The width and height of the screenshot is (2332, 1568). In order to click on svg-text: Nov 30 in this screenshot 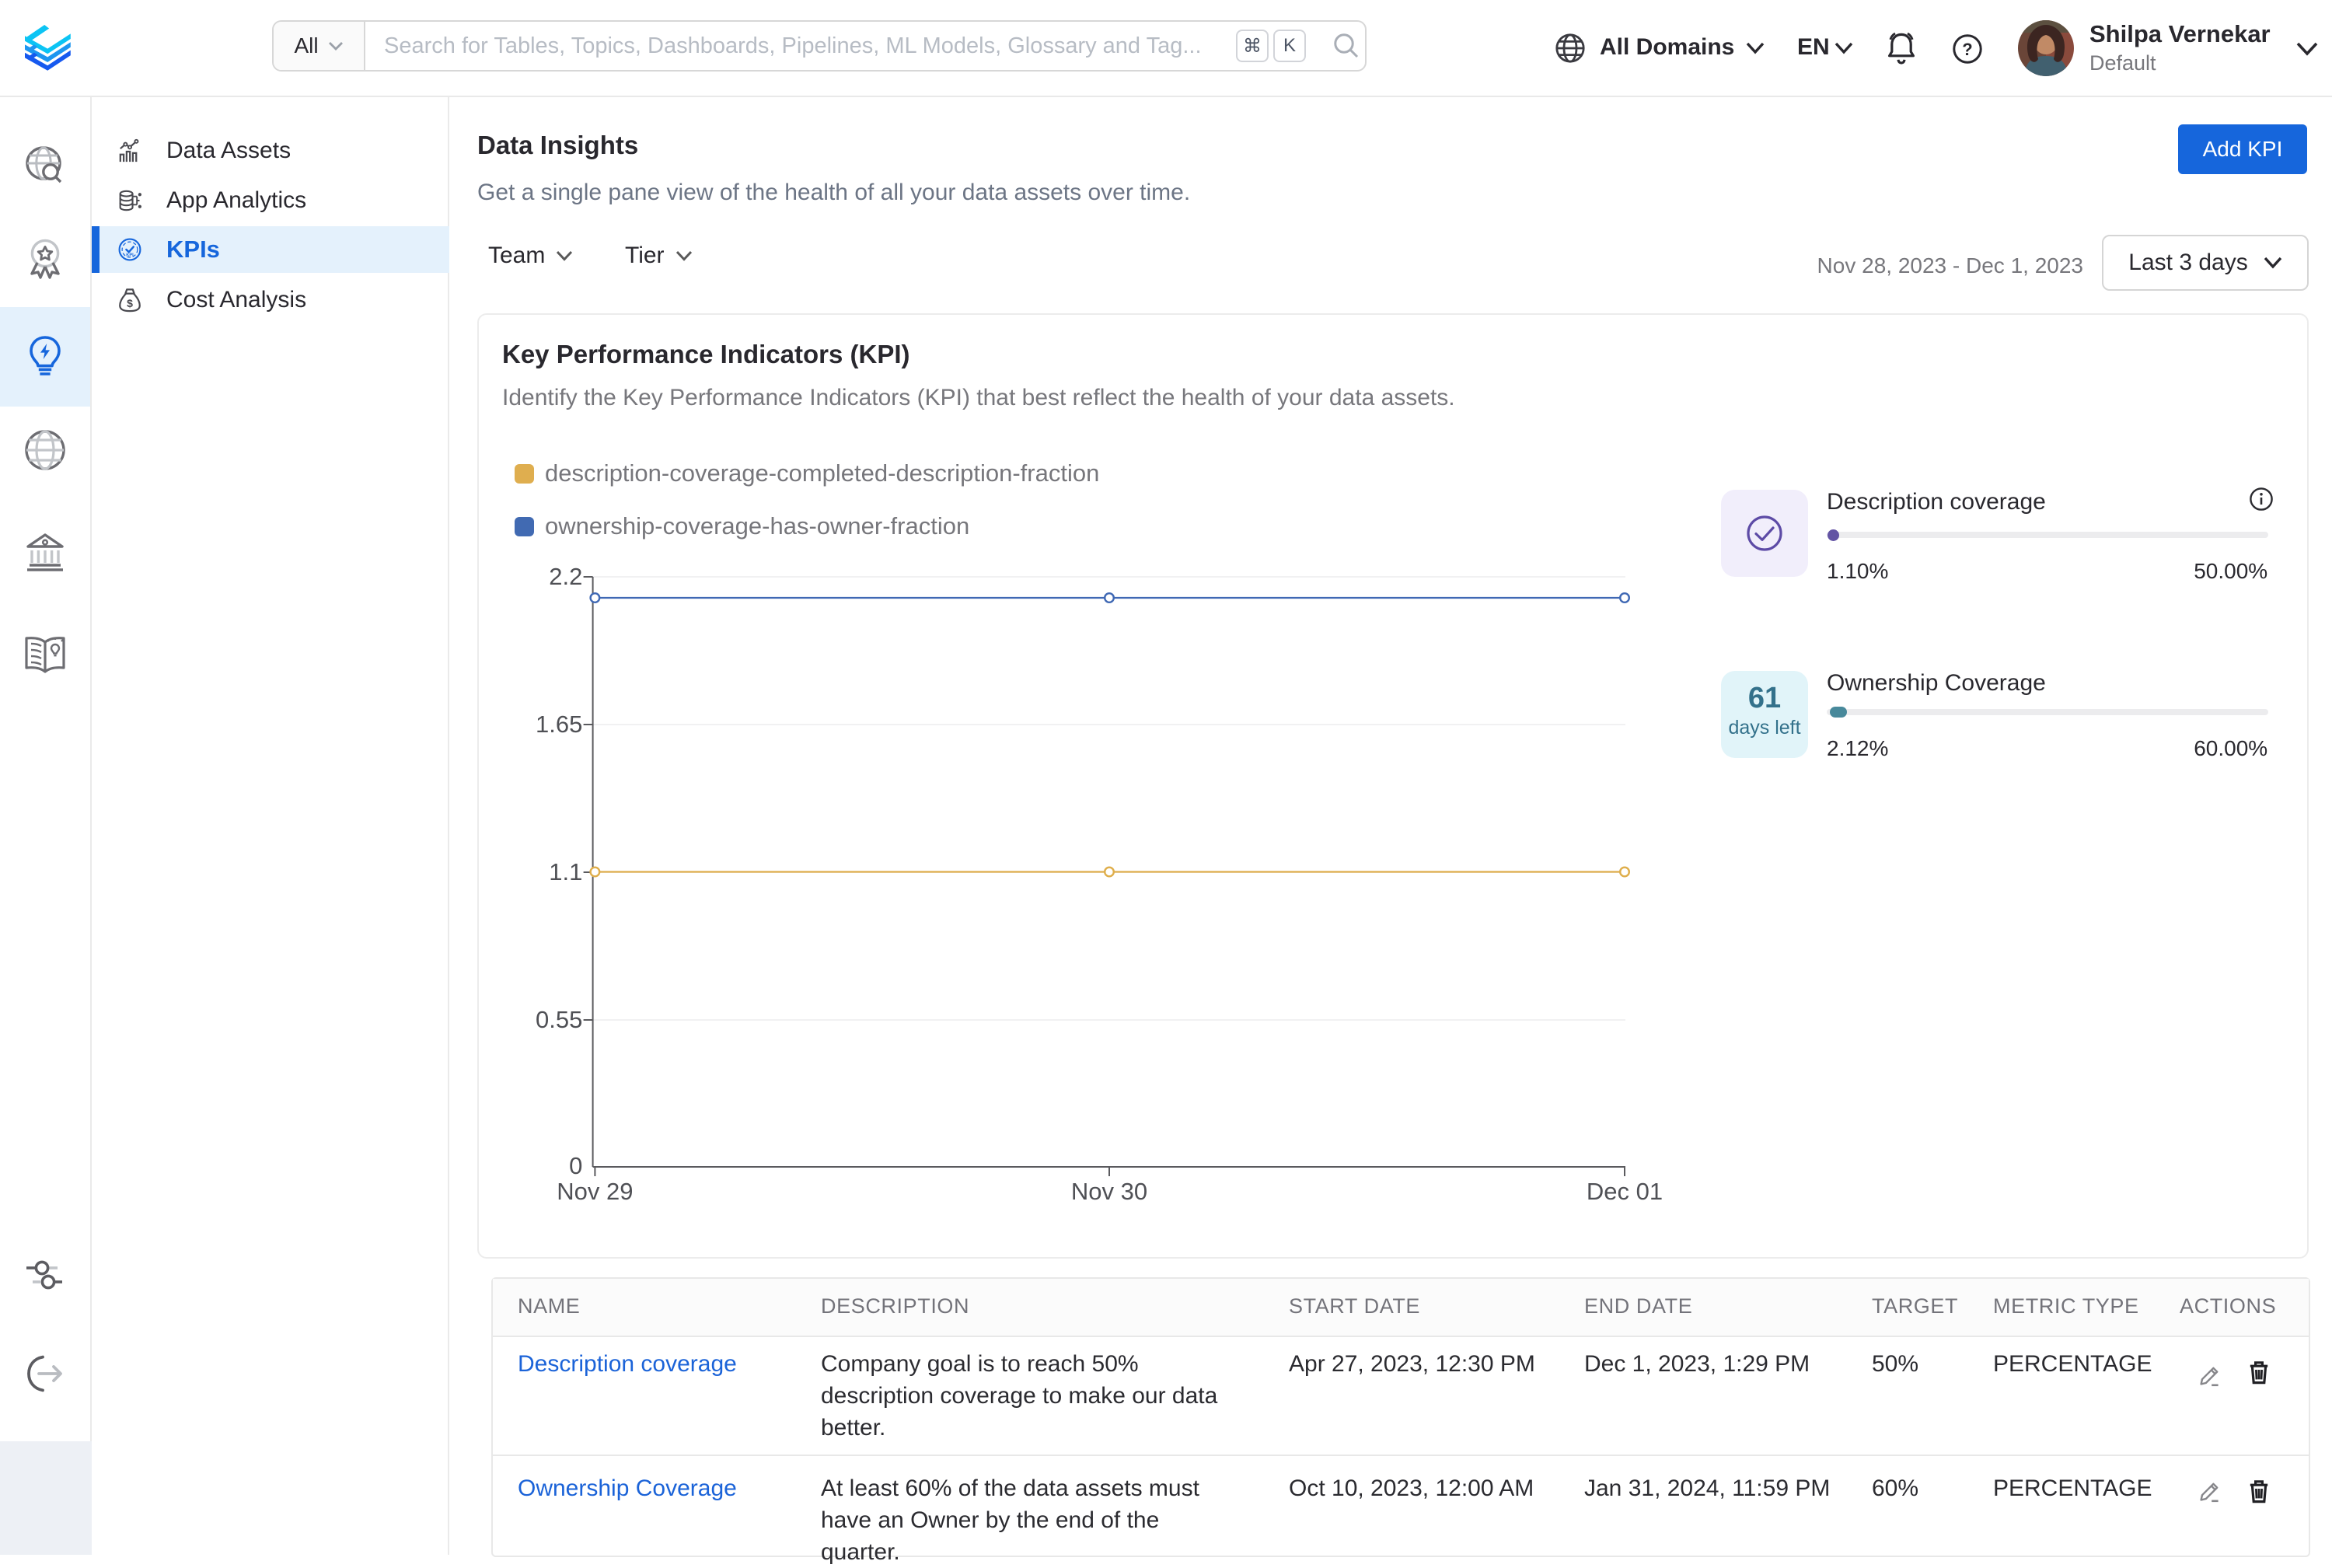, I will do `click(1109, 1191)`.